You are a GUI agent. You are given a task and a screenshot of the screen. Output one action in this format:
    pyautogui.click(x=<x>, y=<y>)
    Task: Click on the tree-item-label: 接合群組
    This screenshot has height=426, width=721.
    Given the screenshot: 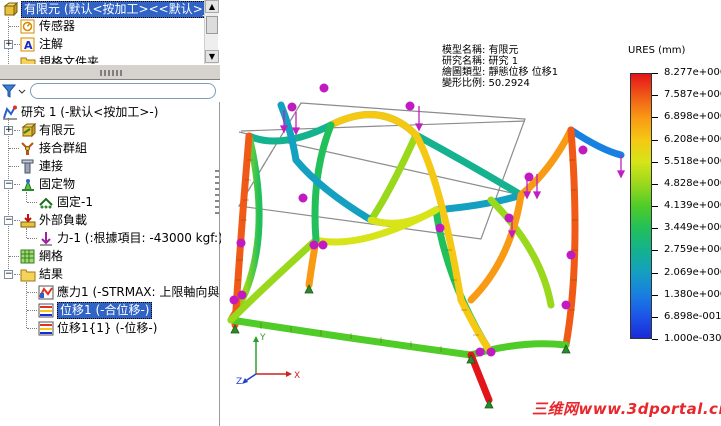 What is the action you would take?
    pyautogui.click(x=63, y=148)
    